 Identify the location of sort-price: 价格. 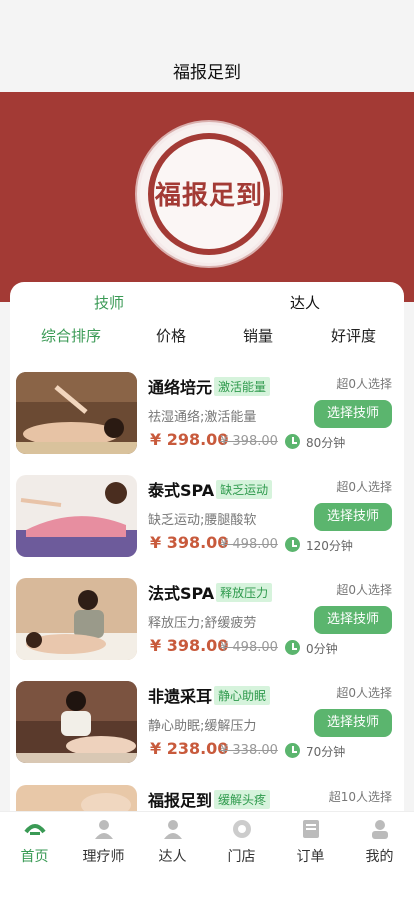
(171, 335).